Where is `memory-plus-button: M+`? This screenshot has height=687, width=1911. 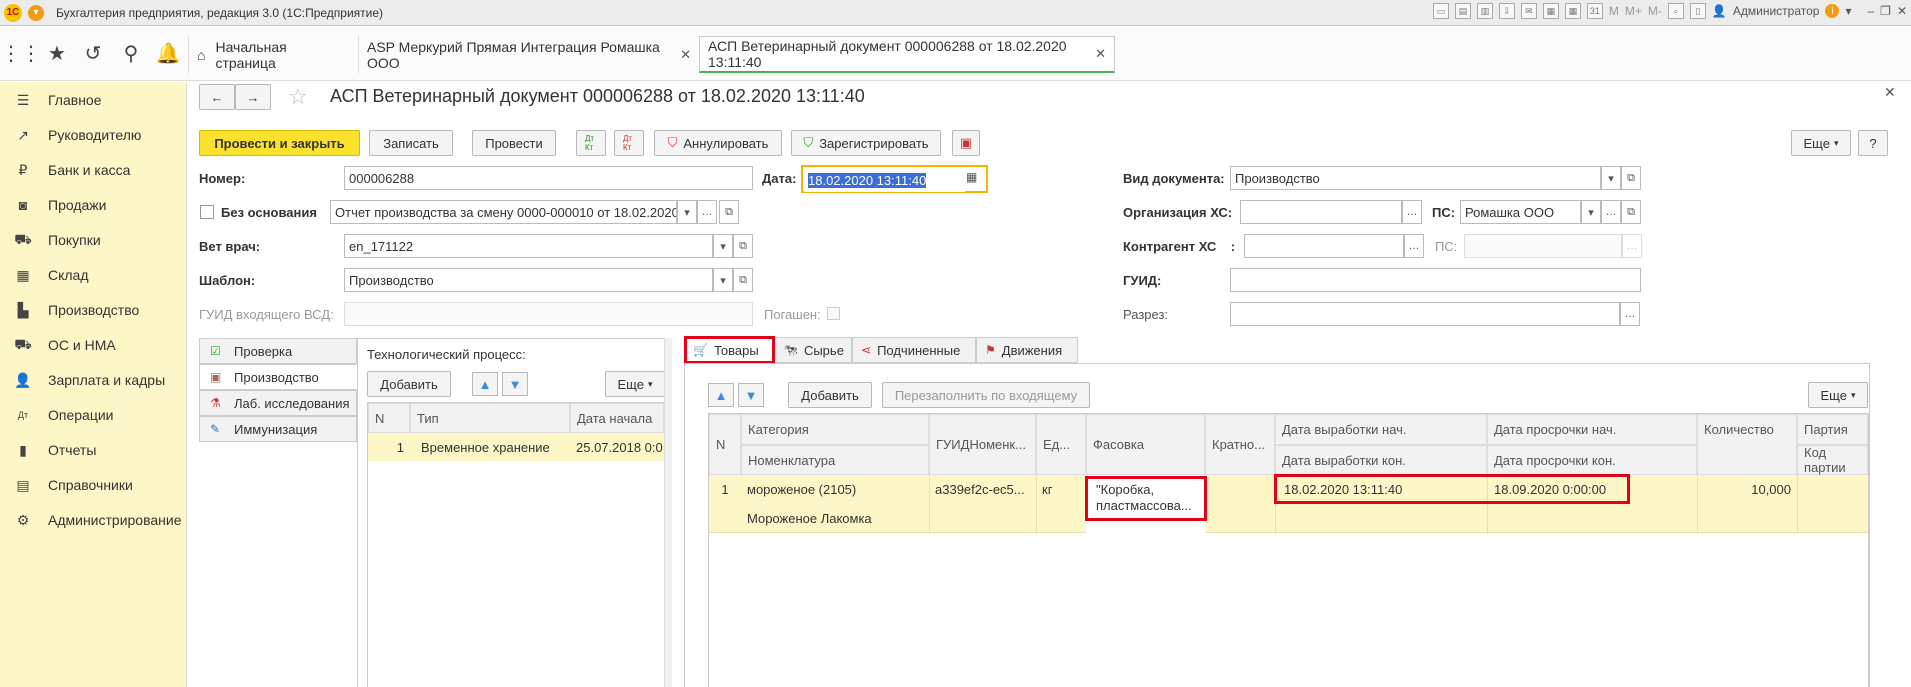
memory-plus-button: M+ is located at coordinates (1633, 11).